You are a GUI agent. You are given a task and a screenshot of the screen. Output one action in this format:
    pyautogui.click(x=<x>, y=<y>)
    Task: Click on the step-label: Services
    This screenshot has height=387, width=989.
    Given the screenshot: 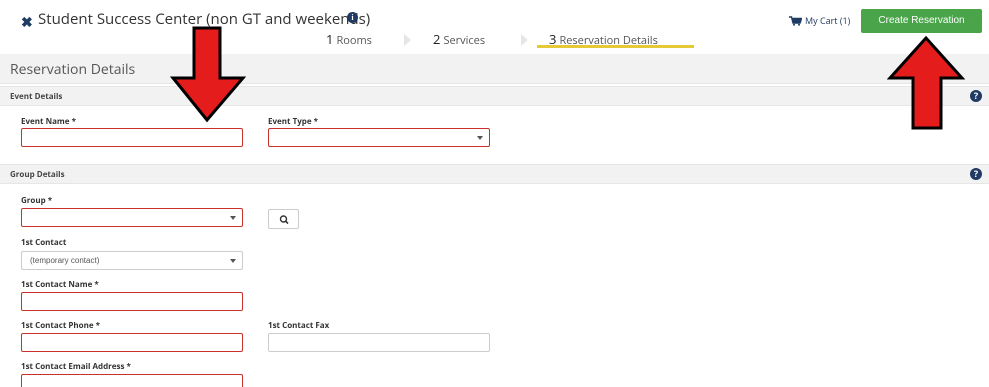 What is the action you would take?
    pyautogui.click(x=464, y=40)
    